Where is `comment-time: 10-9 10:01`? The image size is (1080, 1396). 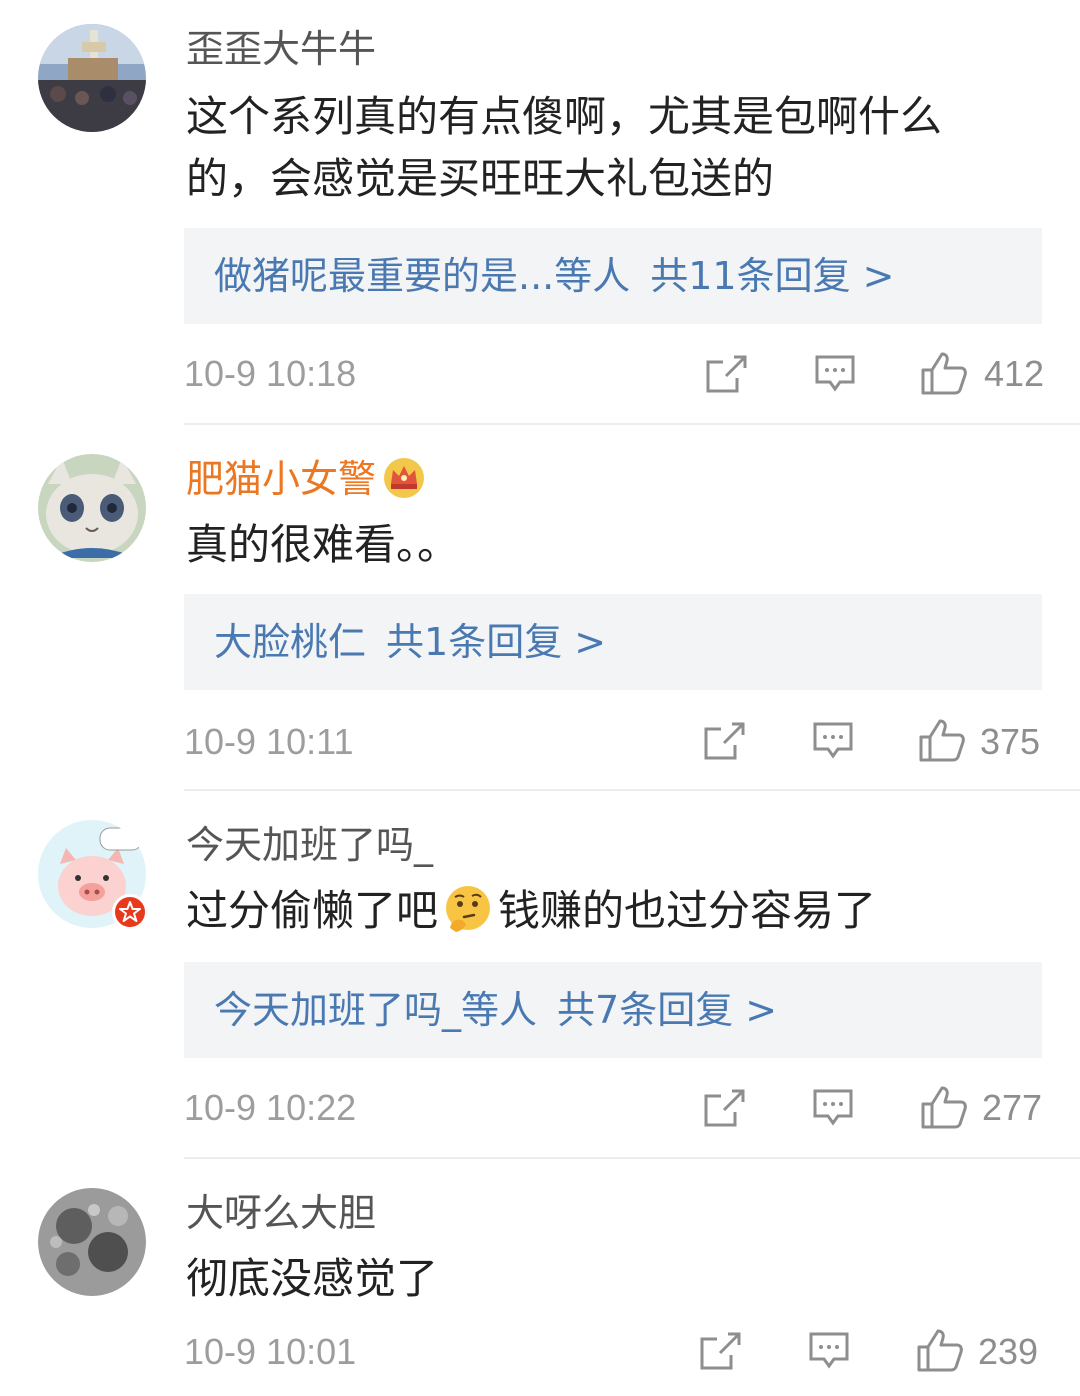 comment-time: 10-9 10:01 is located at coordinates (270, 1351).